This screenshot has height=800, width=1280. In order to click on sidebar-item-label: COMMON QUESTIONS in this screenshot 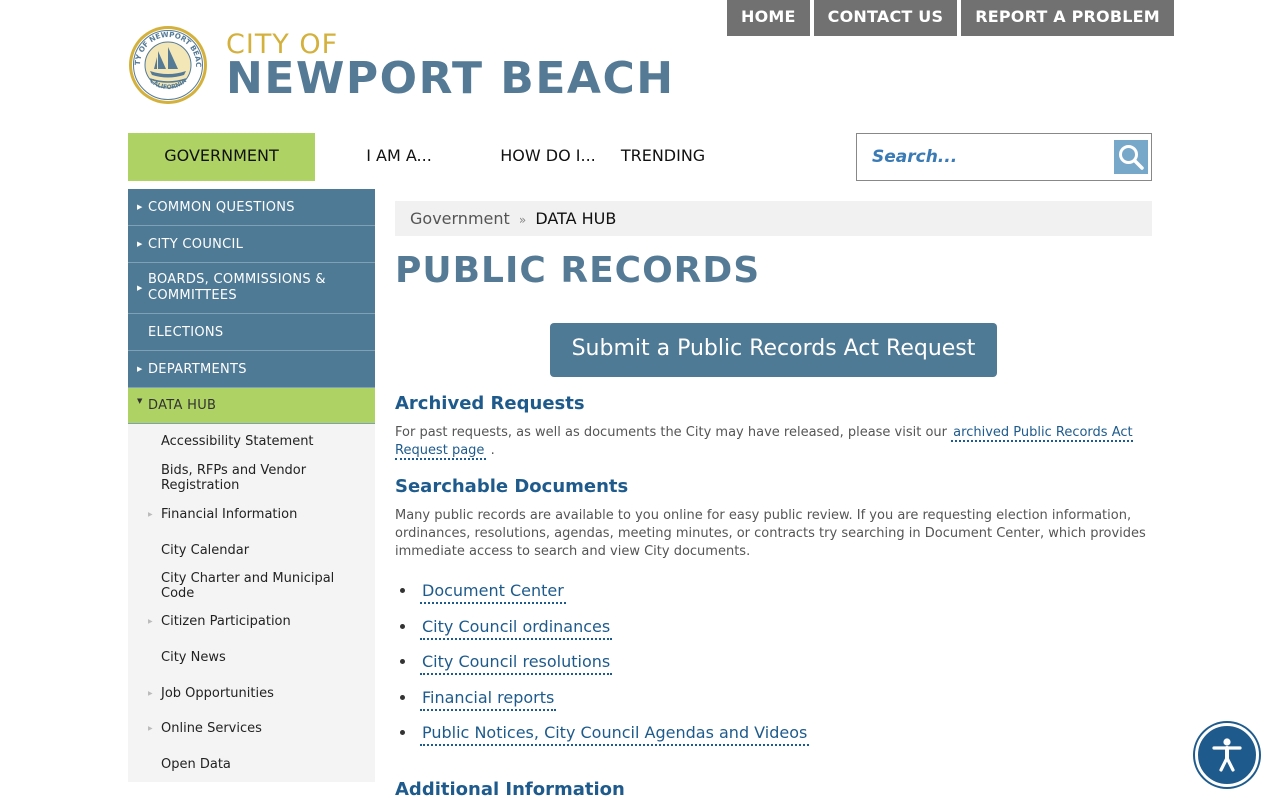, I will do `click(221, 207)`.